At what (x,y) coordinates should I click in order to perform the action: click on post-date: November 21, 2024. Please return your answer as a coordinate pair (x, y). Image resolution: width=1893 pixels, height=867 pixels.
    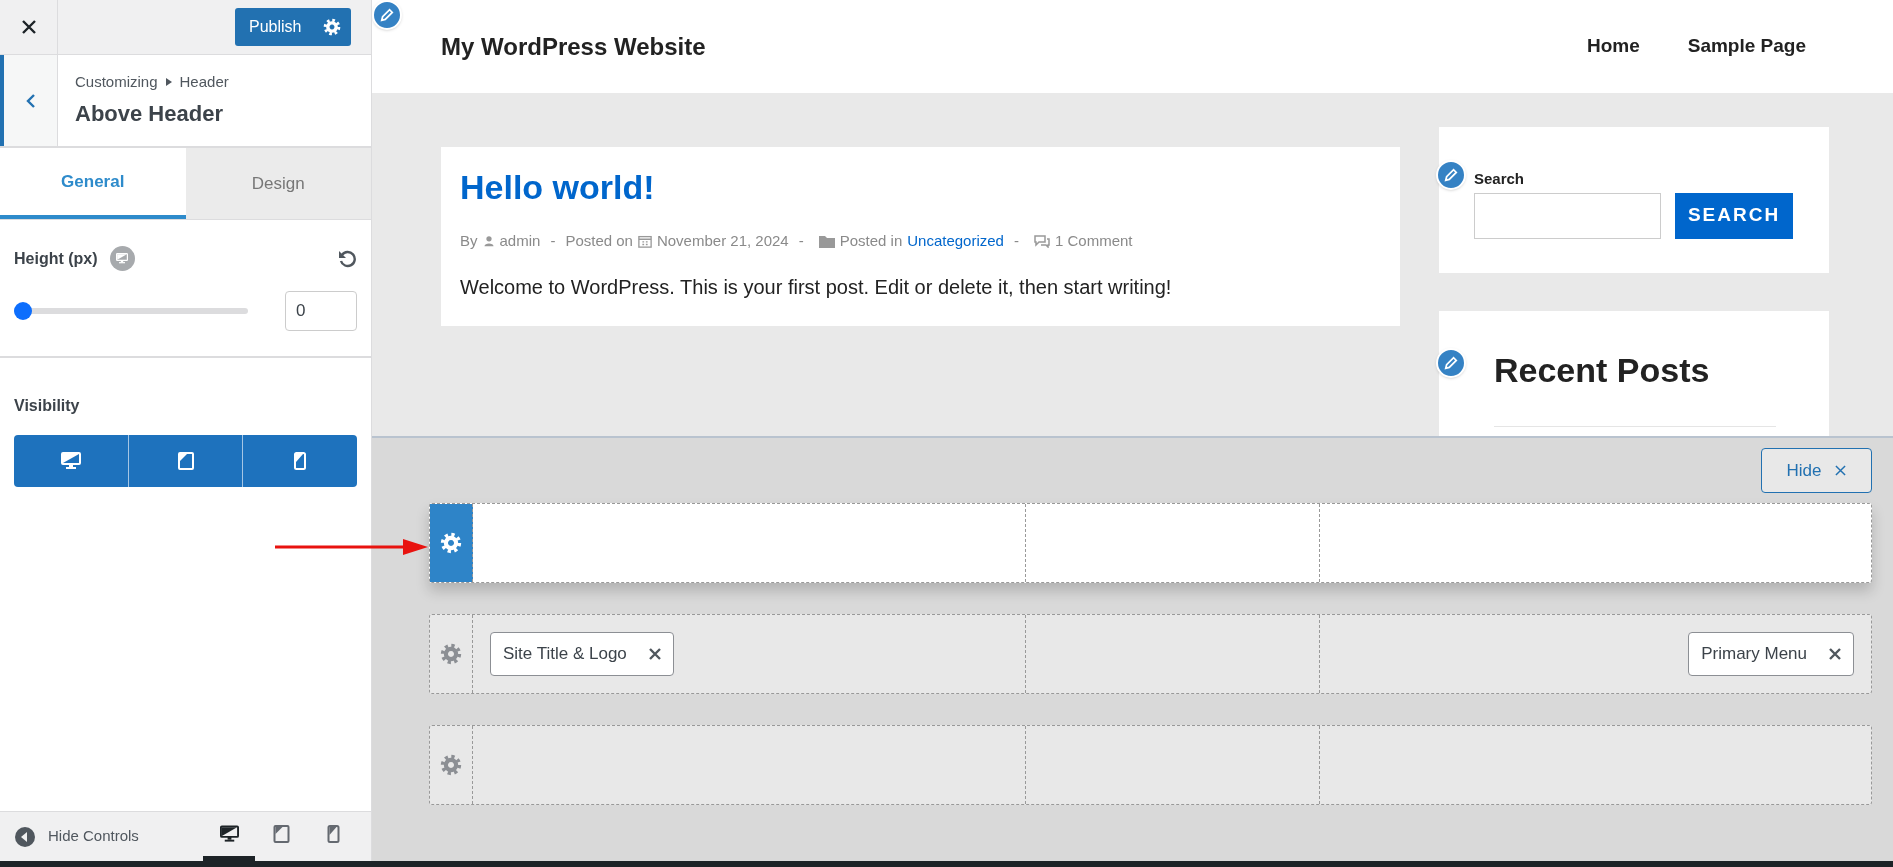
    Looking at the image, I should click on (722, 240).